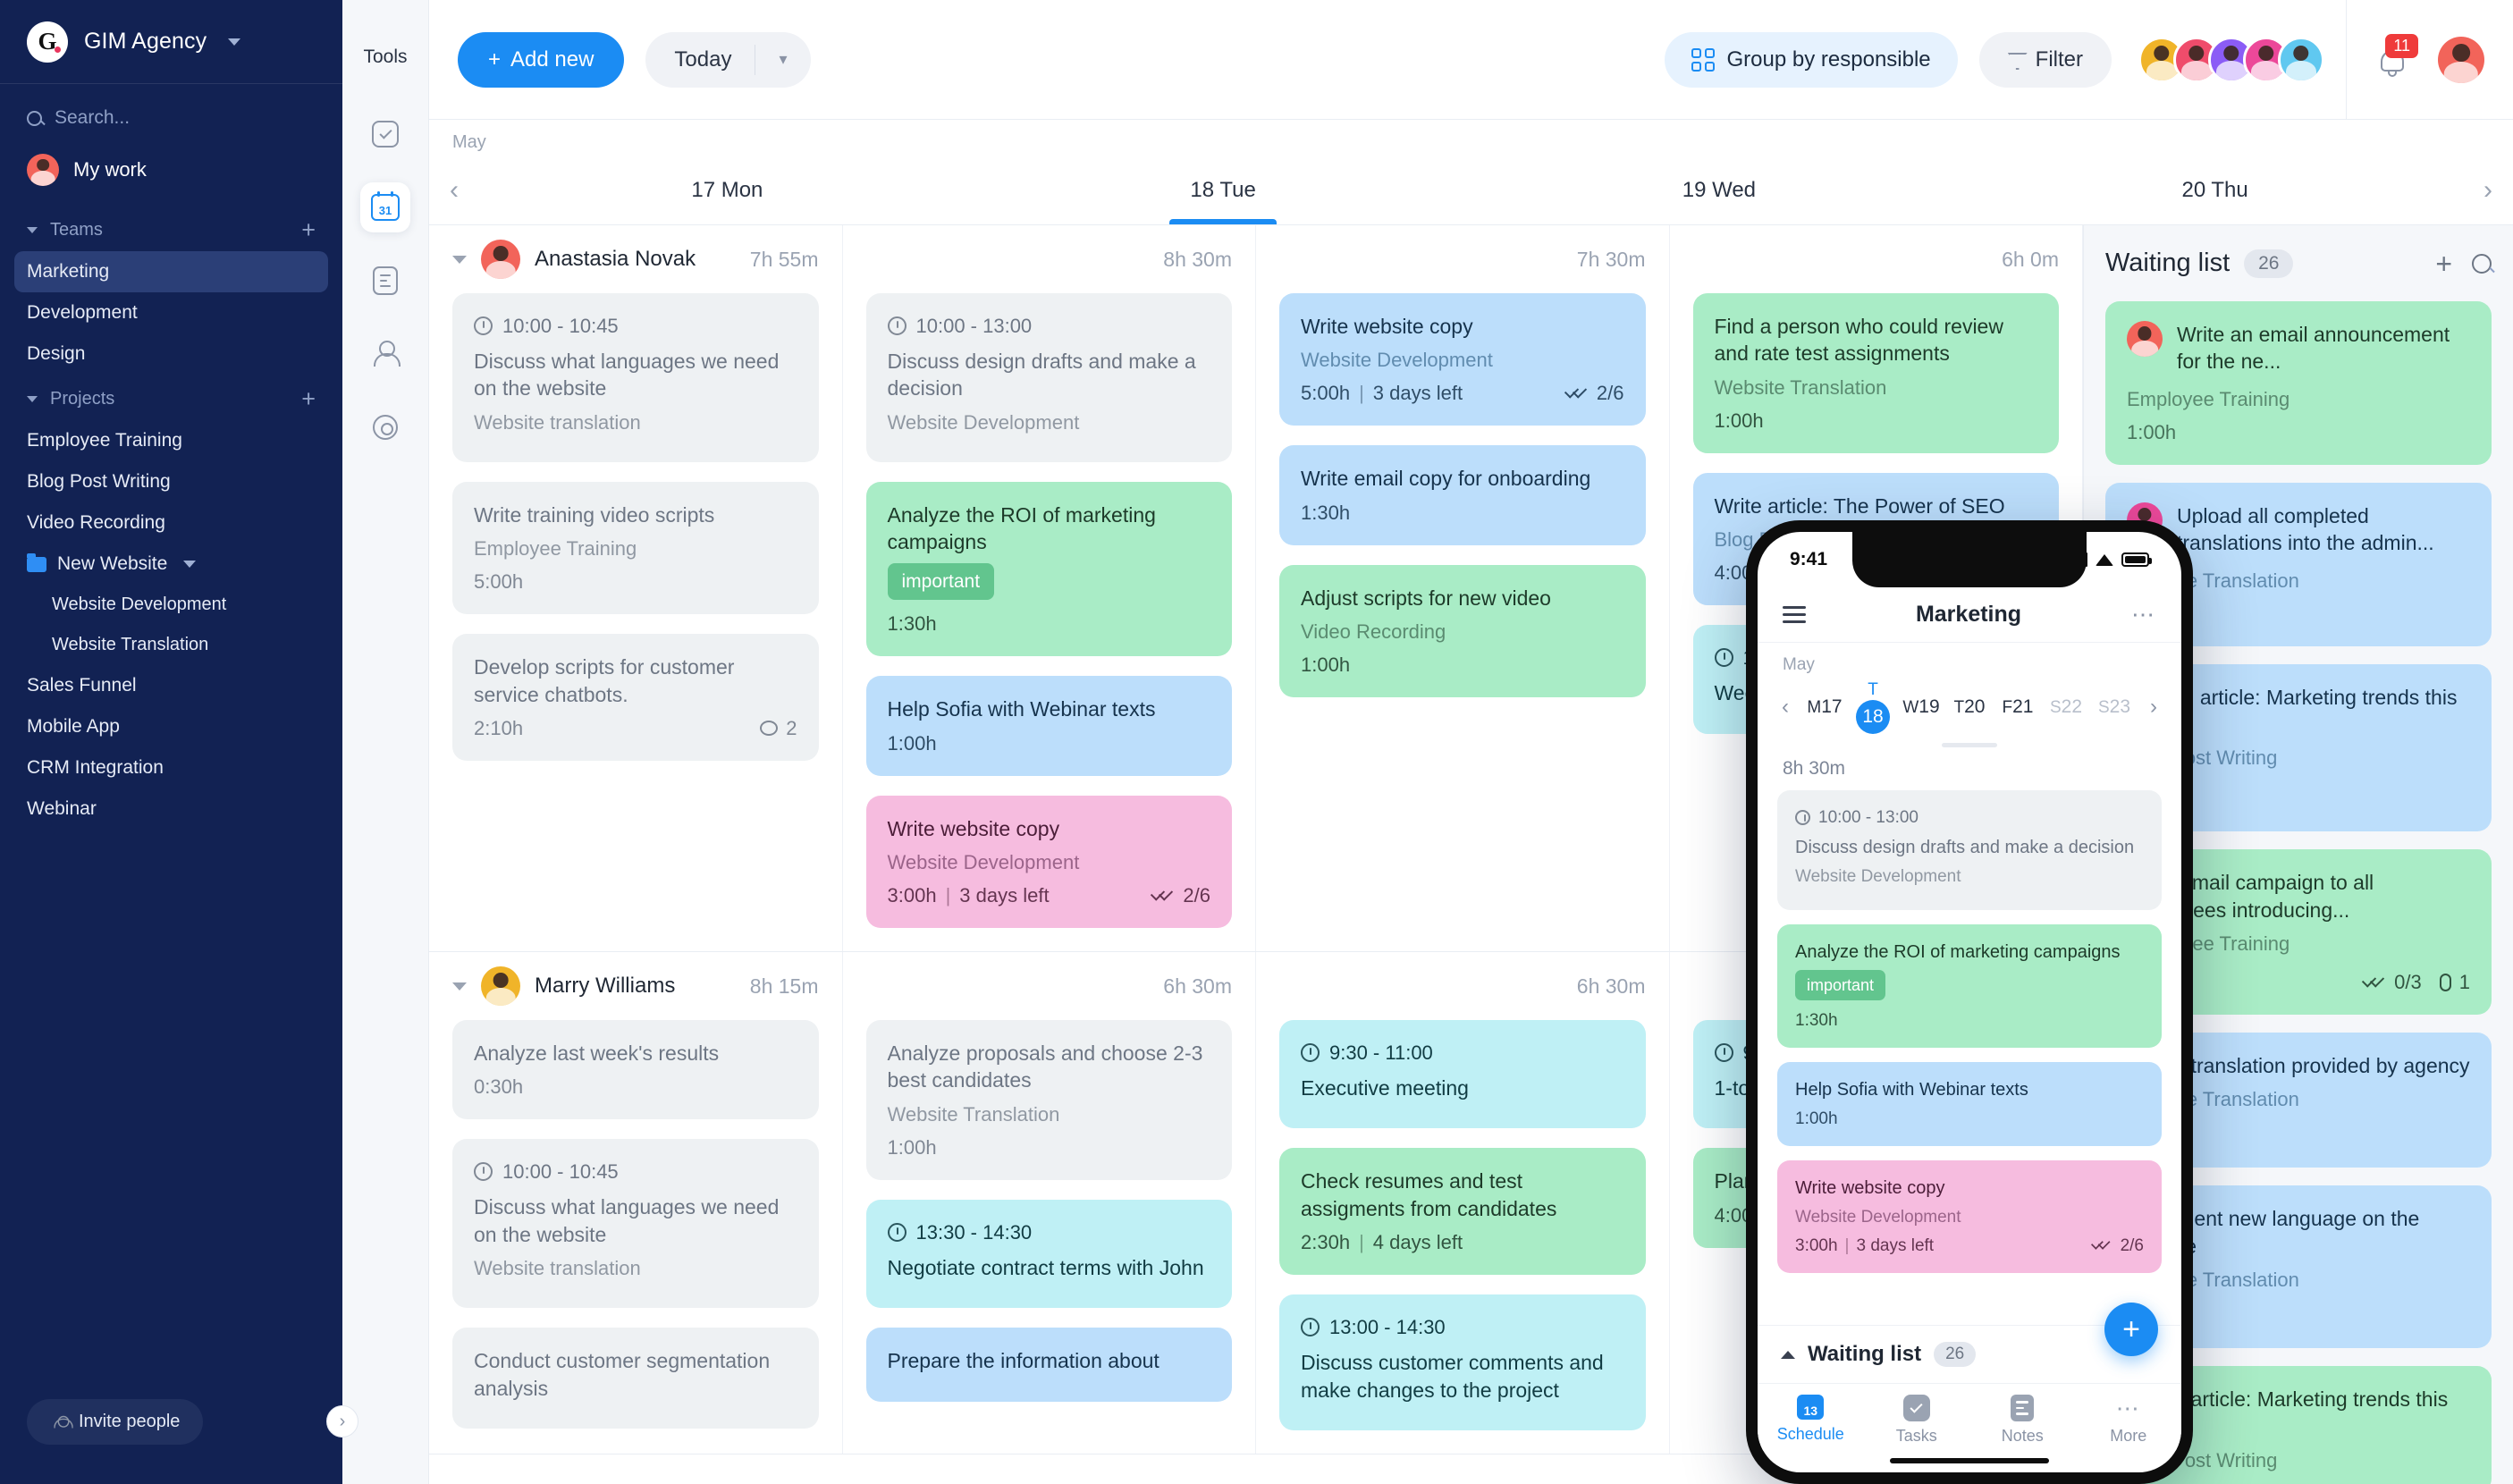 This screenshot has height=1484, width=2513. I want to click on phone-day-18: T 18, so click(1873, 707).